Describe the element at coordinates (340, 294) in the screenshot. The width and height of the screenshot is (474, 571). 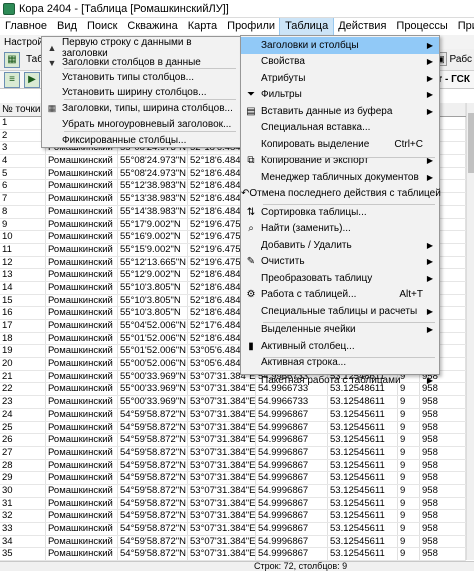
I see `dropdown-item: ⚙ Работа с таблицей... Alt+T` at that location.